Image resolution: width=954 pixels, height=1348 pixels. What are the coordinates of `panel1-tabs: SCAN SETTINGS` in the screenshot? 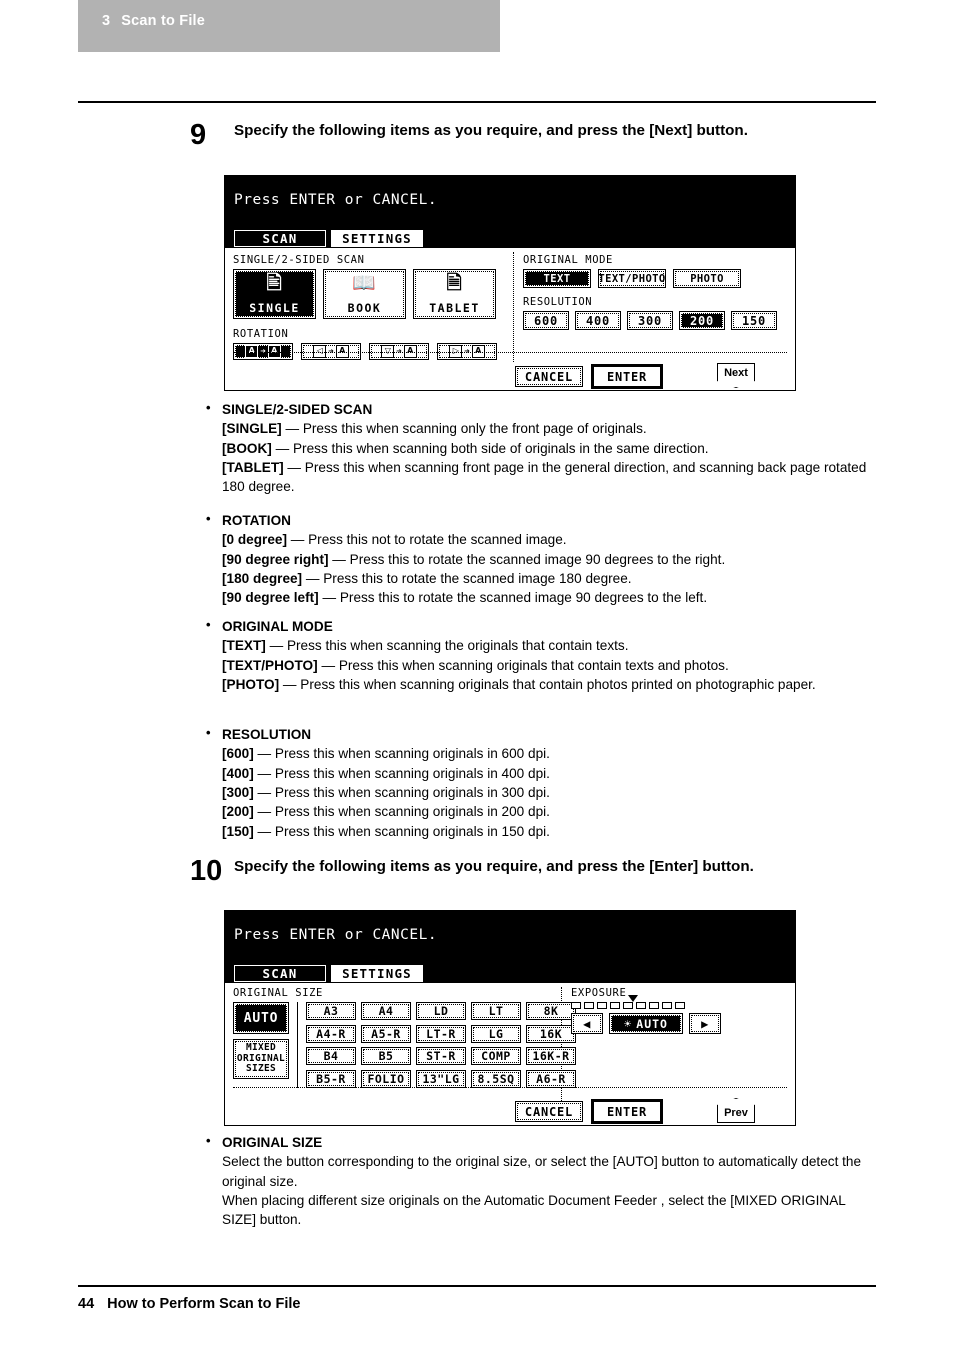 It's located at (328, 238).